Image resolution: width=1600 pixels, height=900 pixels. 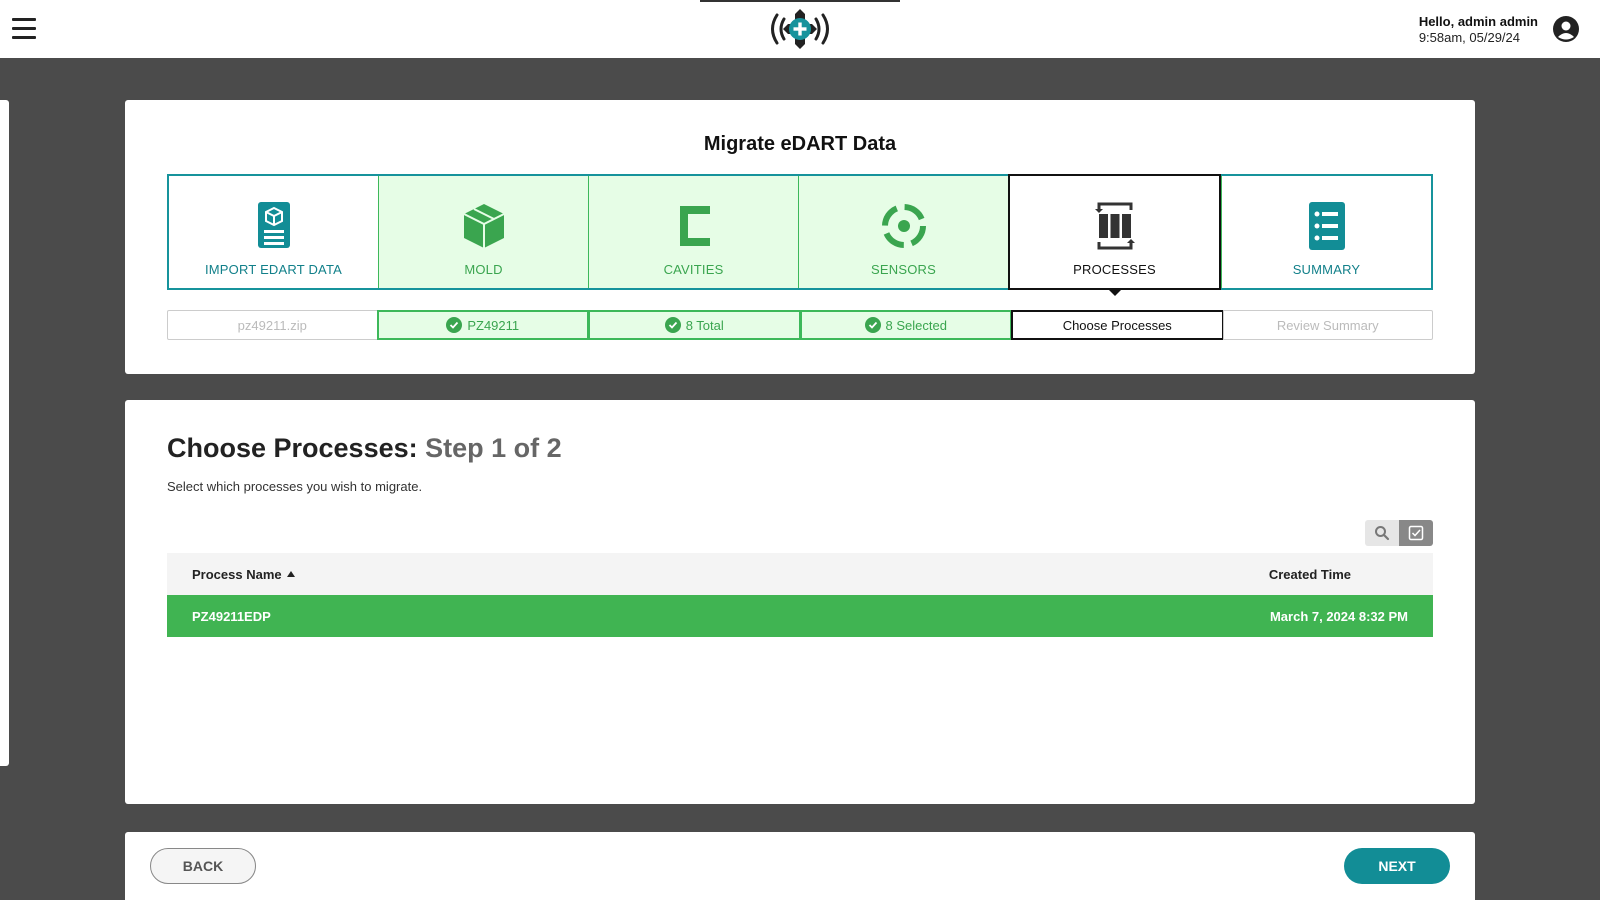 What do you see at coordinates (292, 448) in the screenshot?
I see `section-title-text: Choose Processes:` at bounding box center [292, 448].